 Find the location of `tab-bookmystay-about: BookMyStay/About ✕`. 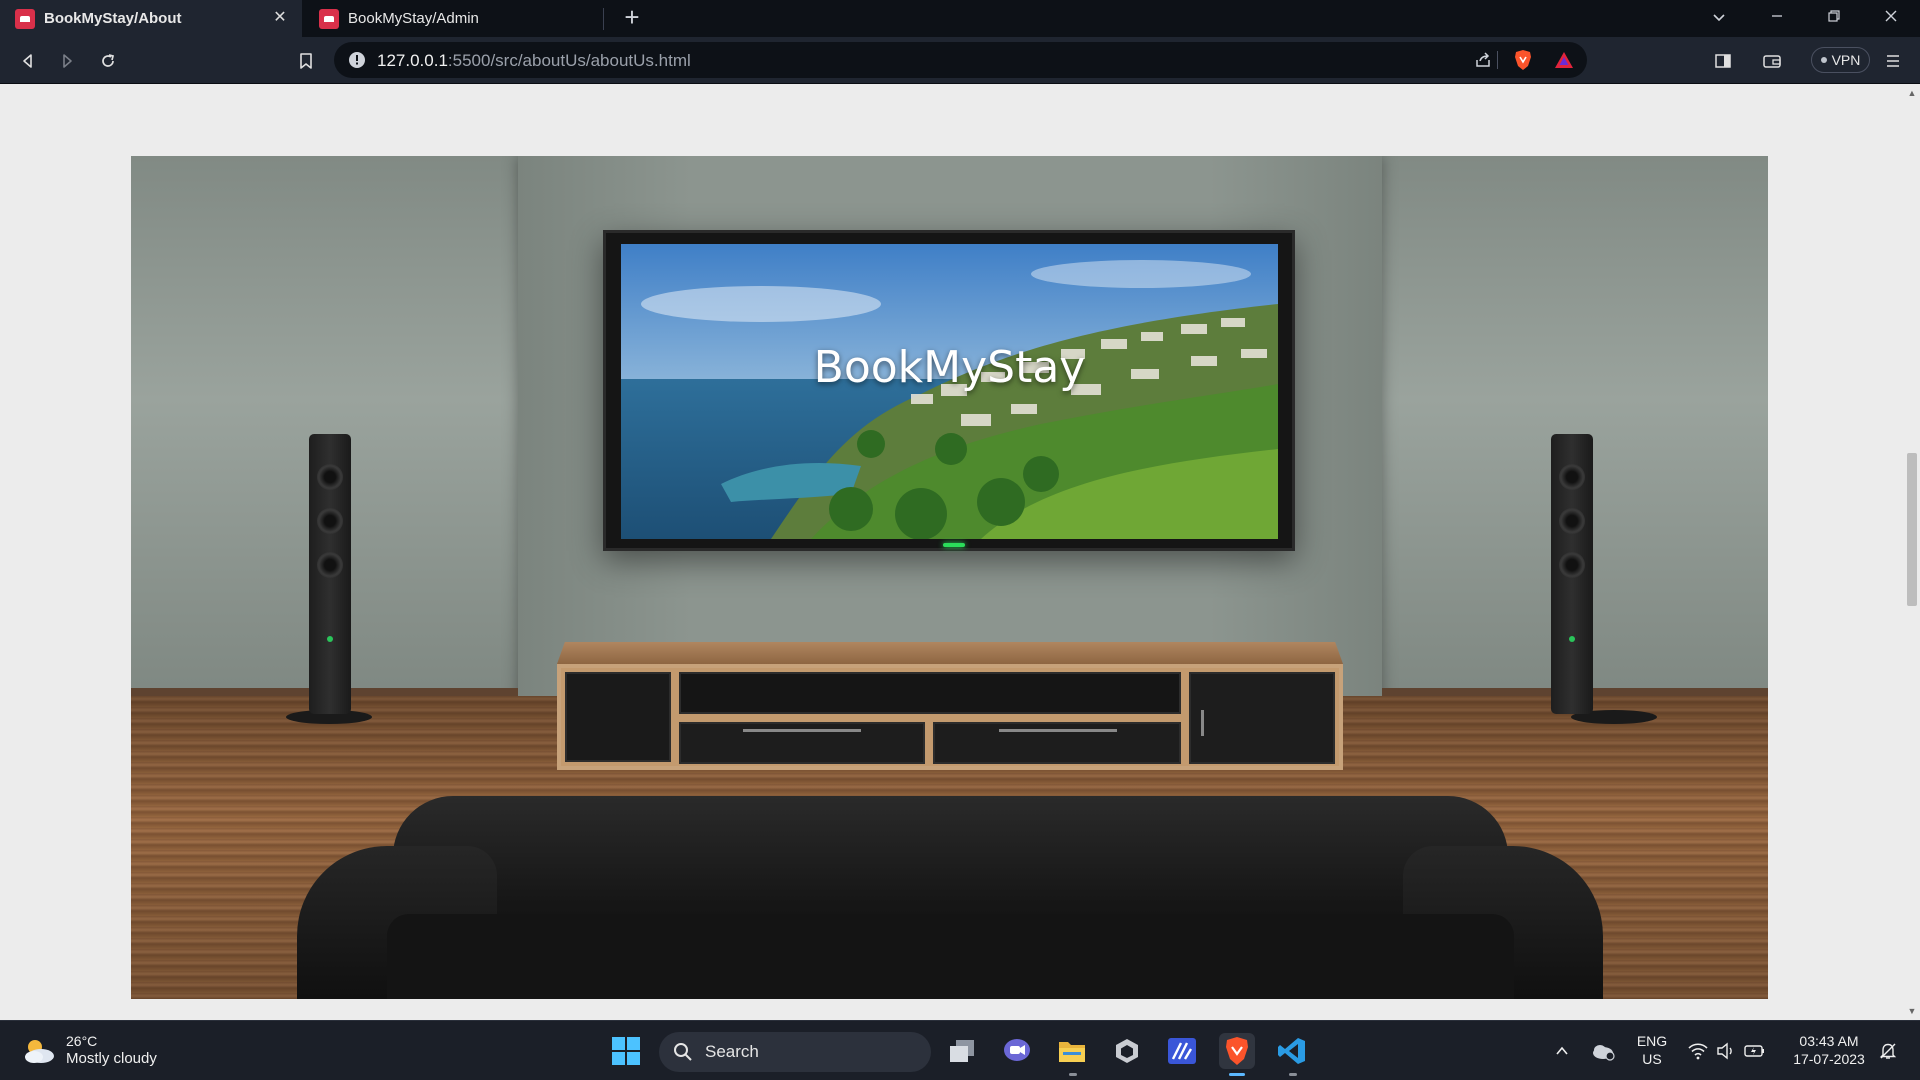

tab-bookmystay-about: BookMyStay/About ✕ is located at coordinates (151, 18).